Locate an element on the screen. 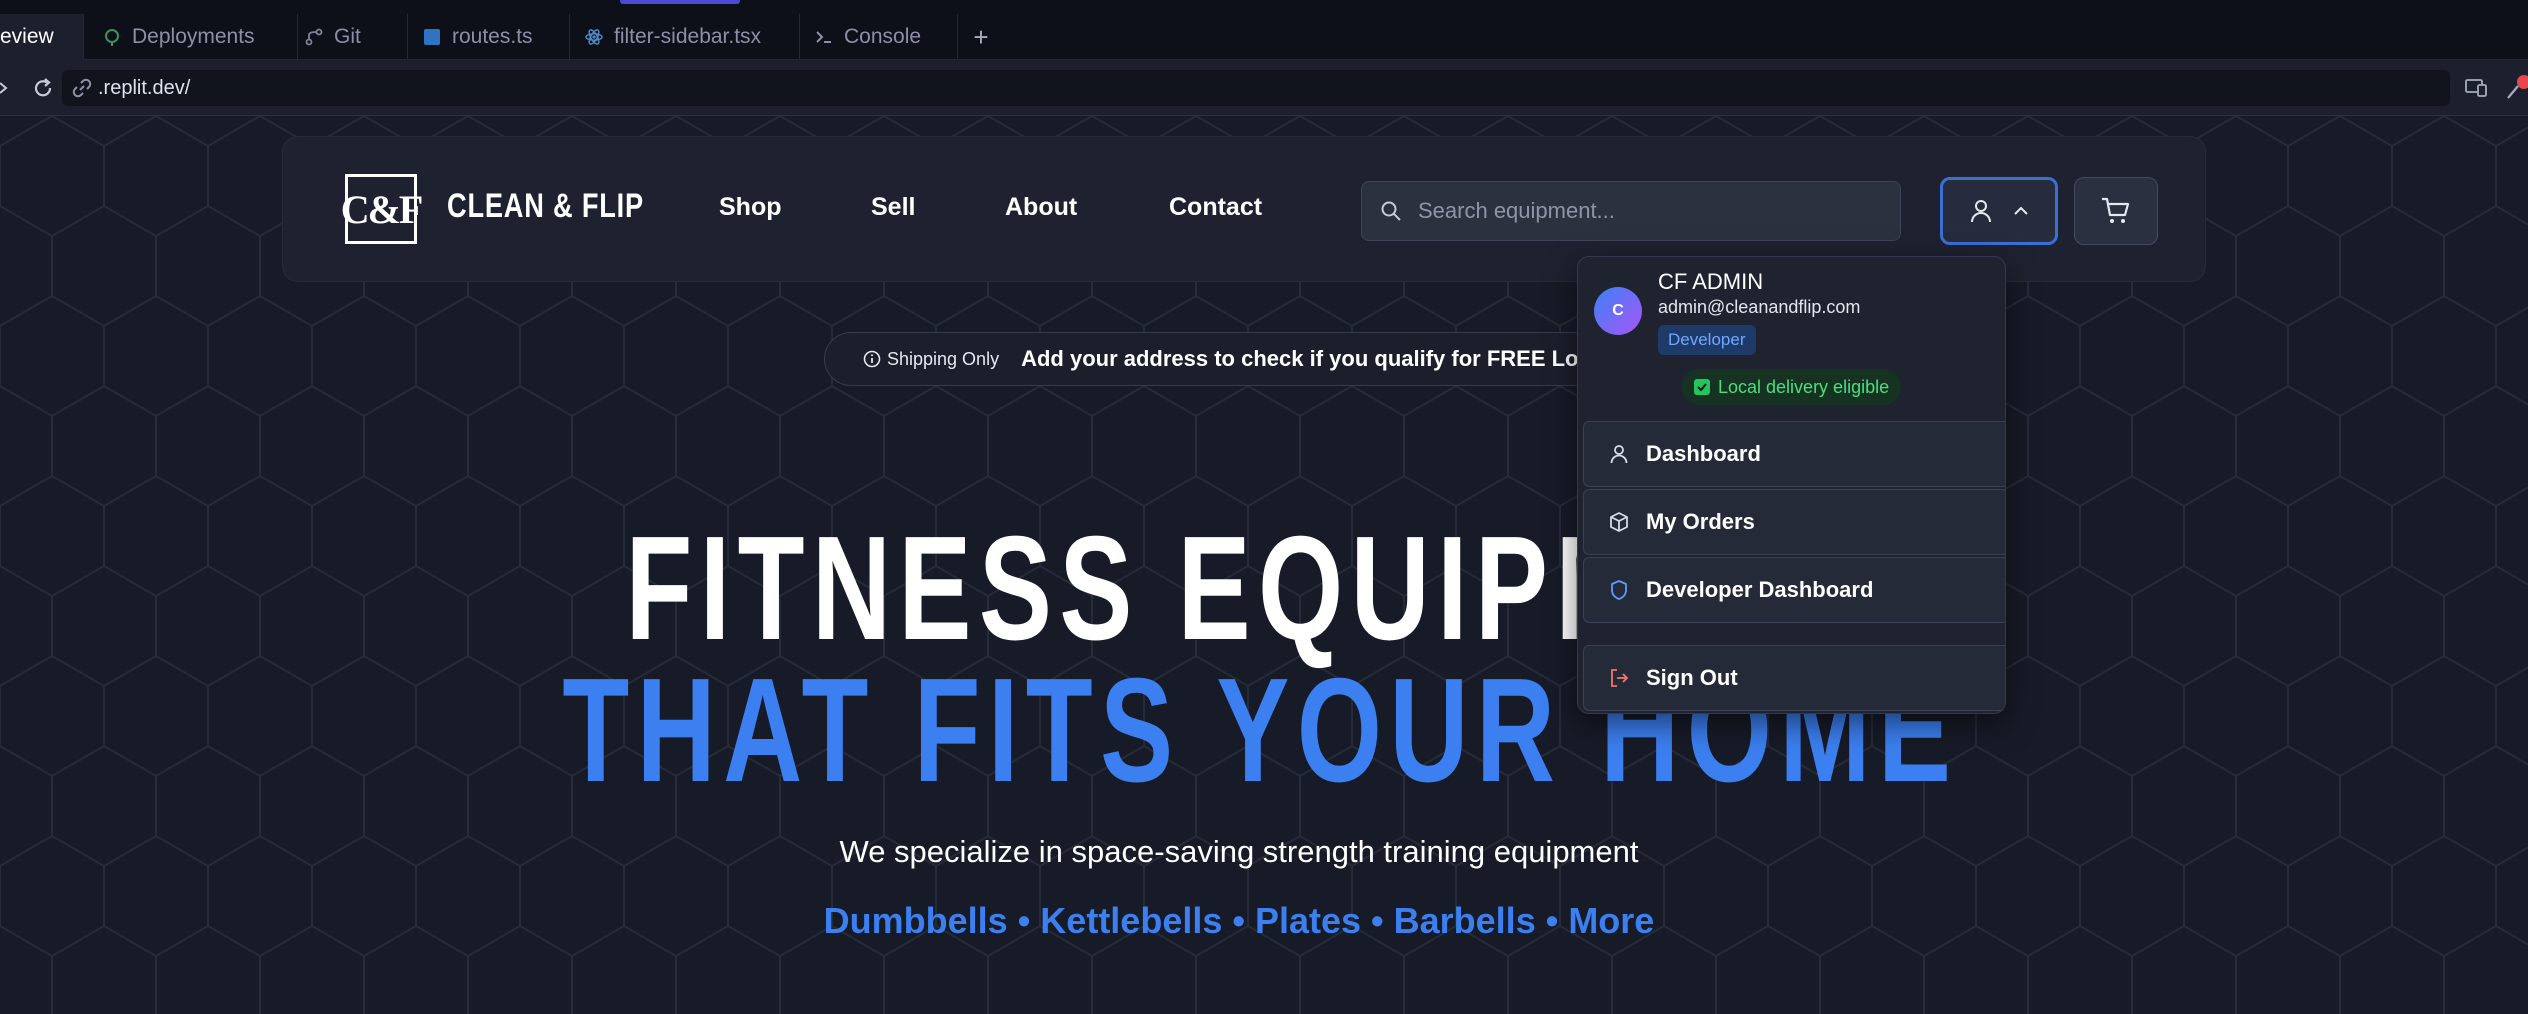  tab-routes-ts: routes.ts is located at coordinates (489, 37).